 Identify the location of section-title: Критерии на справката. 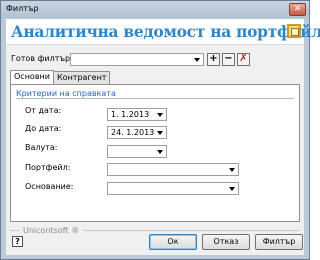
(66, 93).